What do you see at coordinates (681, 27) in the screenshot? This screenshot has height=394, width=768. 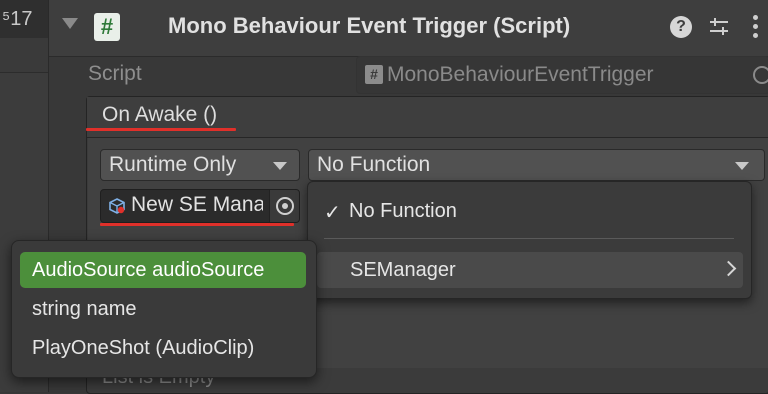 I see `help-icon: ?` at bounding box center [681, 27].